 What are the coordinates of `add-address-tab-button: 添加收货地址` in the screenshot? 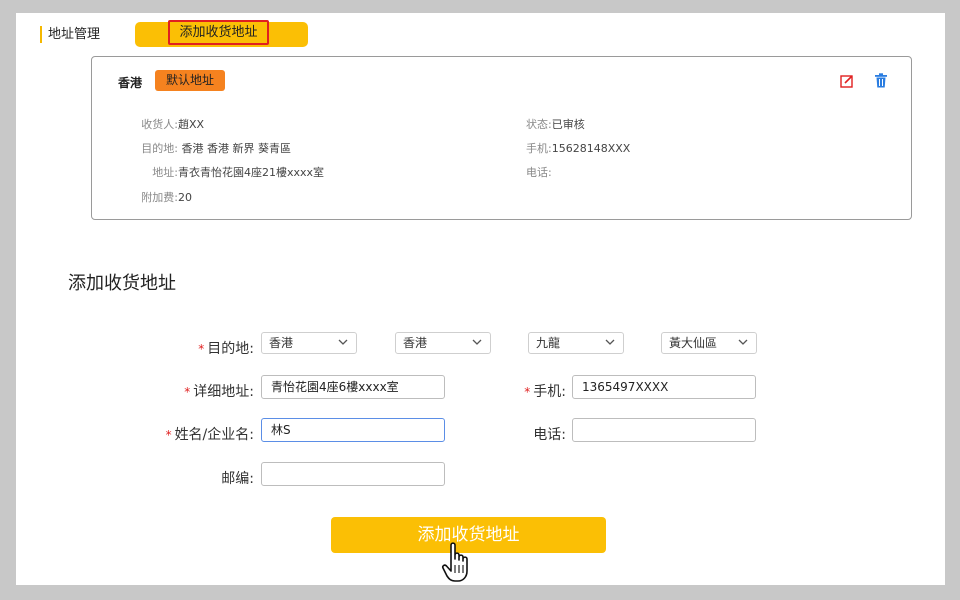 It's located at (218, 32).